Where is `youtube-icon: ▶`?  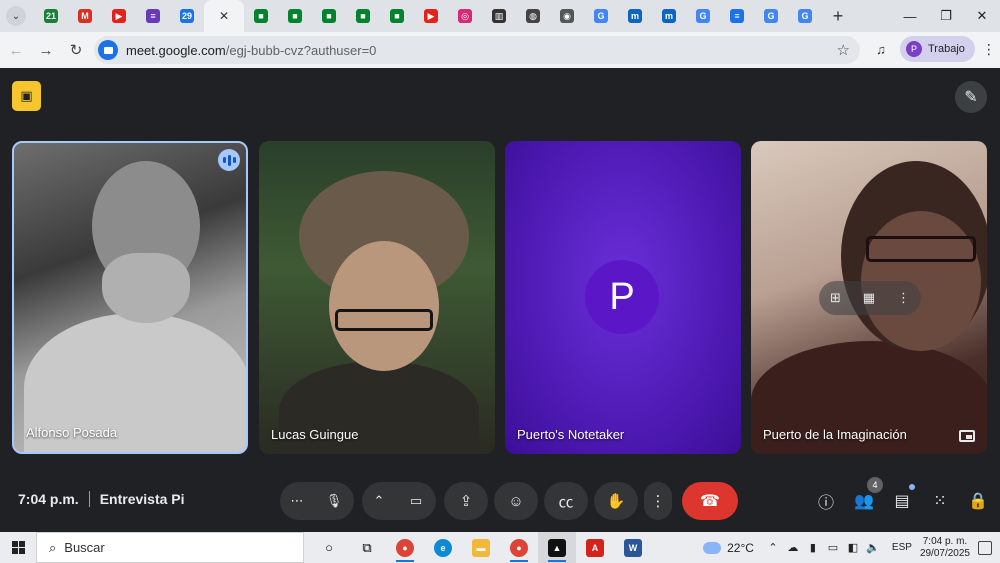
youtube-icon: ▶ is located at coordinates (119, 16).